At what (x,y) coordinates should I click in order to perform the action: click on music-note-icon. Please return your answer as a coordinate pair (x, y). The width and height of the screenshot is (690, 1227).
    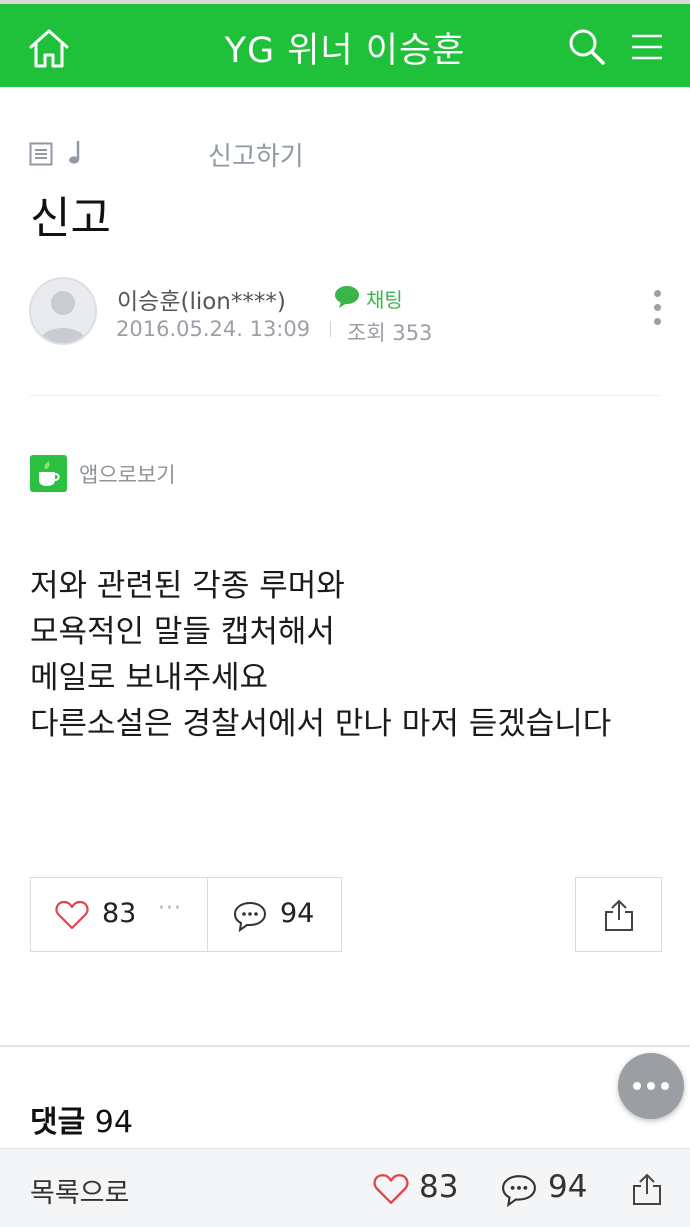
    Looking at the image, I should click on (74, 152).